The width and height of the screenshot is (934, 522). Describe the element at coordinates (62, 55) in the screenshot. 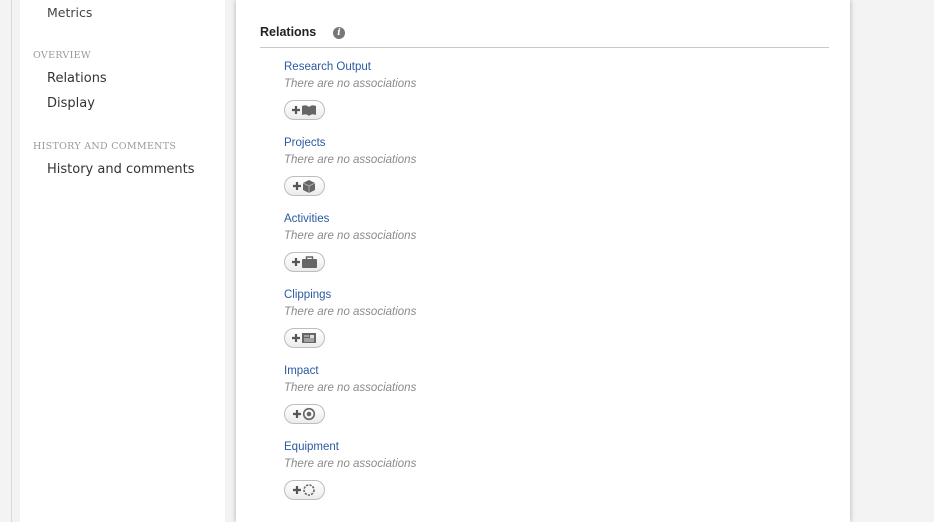

I see `sidebar-section-overview: OVERVIEW` at that location.